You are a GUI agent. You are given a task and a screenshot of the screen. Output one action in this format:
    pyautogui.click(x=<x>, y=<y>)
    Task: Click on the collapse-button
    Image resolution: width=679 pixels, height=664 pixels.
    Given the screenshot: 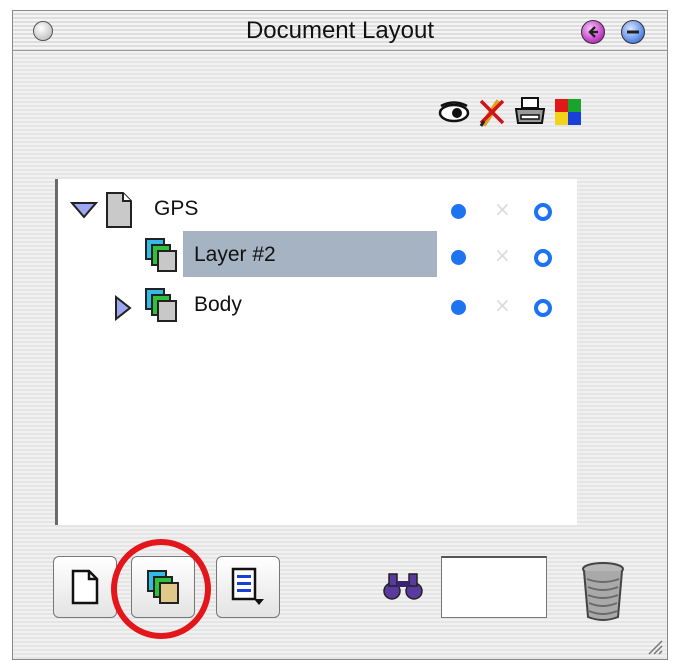 What is the action you would take?
    pyautogui.click(x=593, y=32)
    